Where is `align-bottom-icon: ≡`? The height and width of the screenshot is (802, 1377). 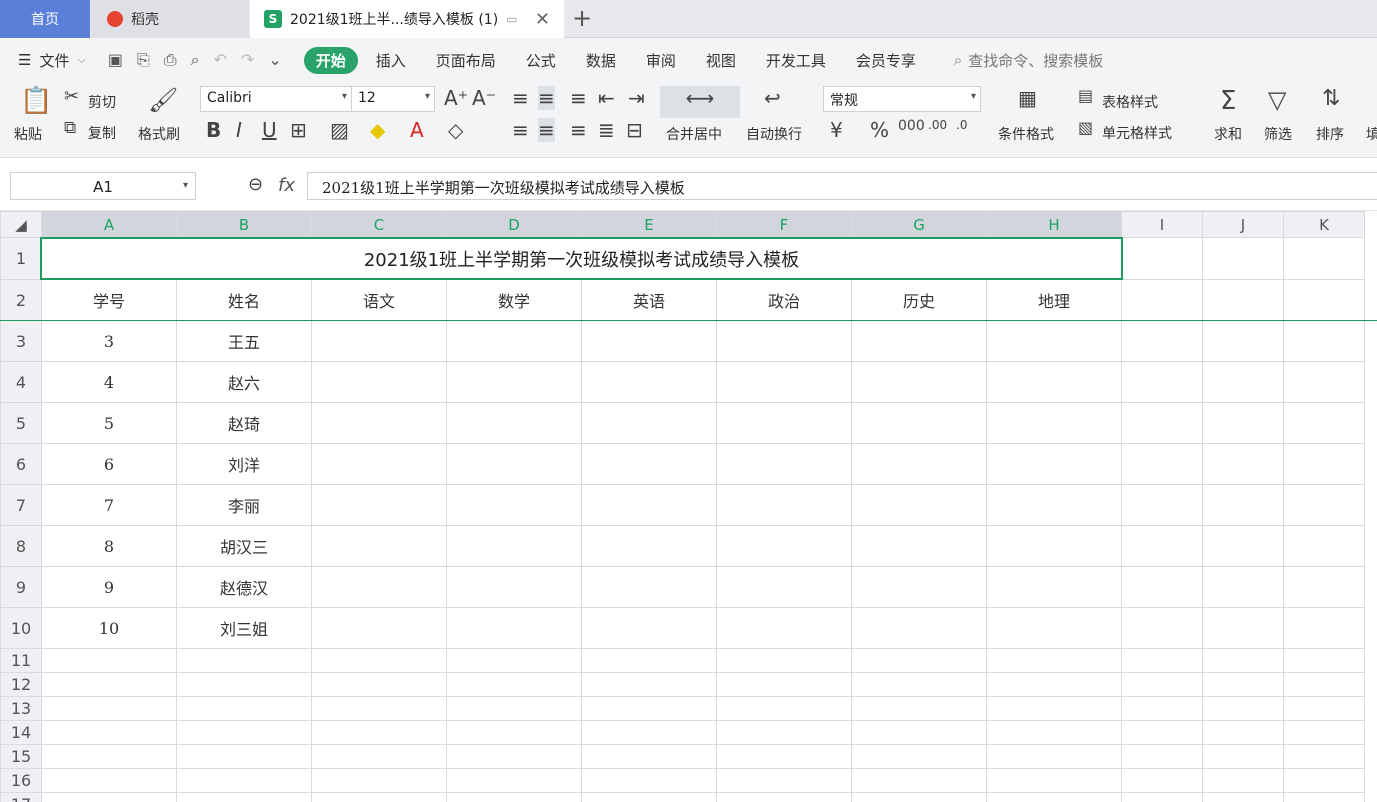 align-bottom-icon: ≡ is located at coordinates (578, 98).